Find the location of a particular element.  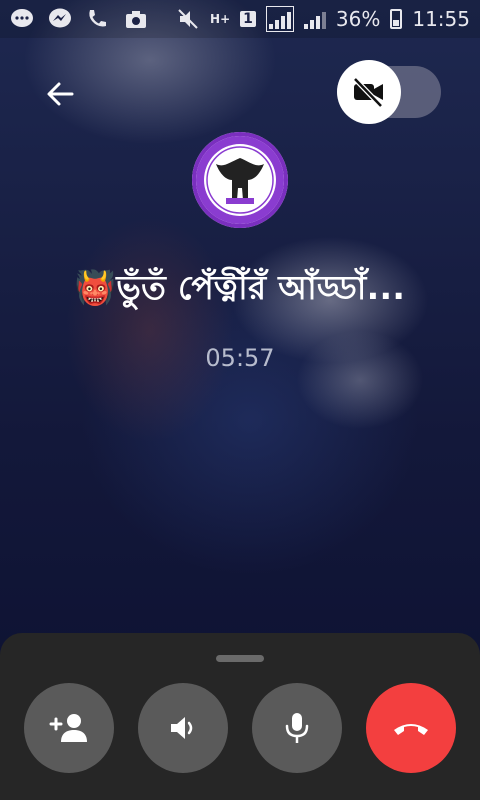

battery-percent: 36% is located at coordinates (358, 19).